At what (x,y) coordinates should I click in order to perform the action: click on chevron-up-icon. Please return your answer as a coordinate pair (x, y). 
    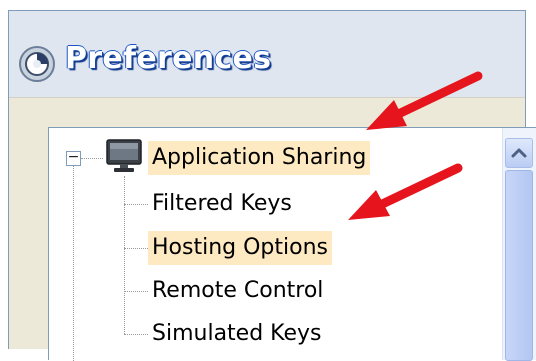
    Looking at the image, I should click on (519, 153).